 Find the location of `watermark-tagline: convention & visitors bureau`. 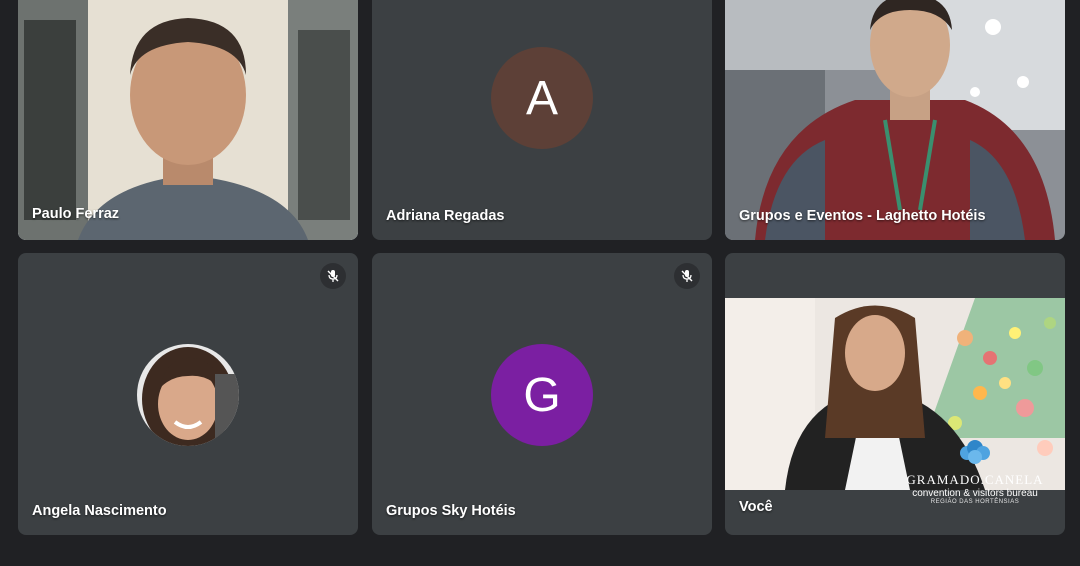

watermark-tagline: convention & visitors bureau is located at coordinates (975, 493).